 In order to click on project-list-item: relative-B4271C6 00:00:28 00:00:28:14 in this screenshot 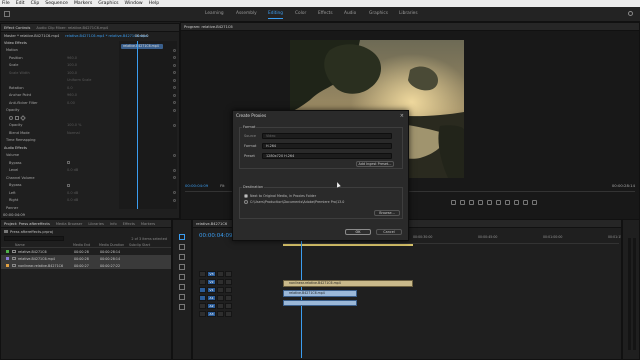, I will do `click(86, 251)`.